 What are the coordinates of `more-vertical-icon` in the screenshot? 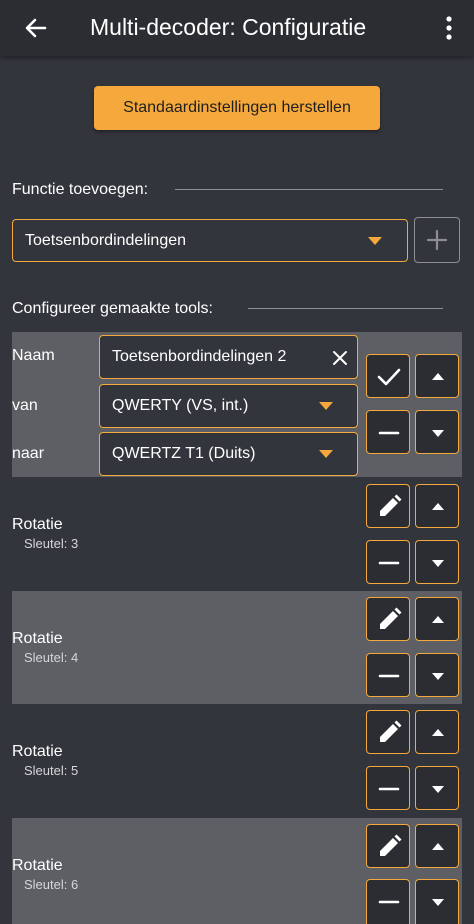 It's located at (449, 28).